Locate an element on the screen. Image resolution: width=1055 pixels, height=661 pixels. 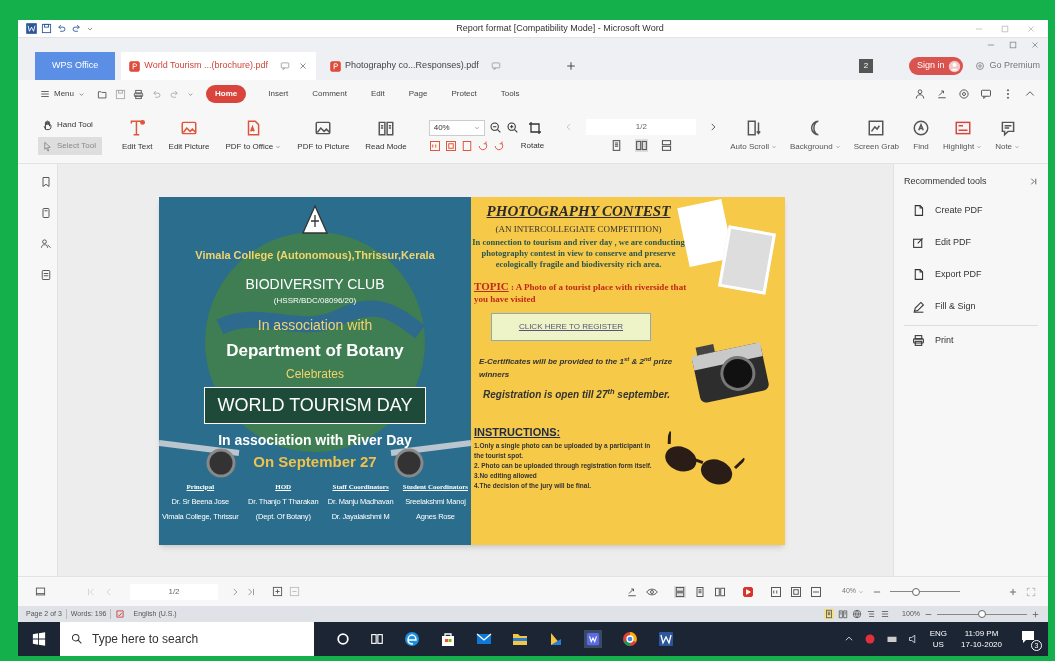
event-date: On September 27 is located at coordinates (315, 462).